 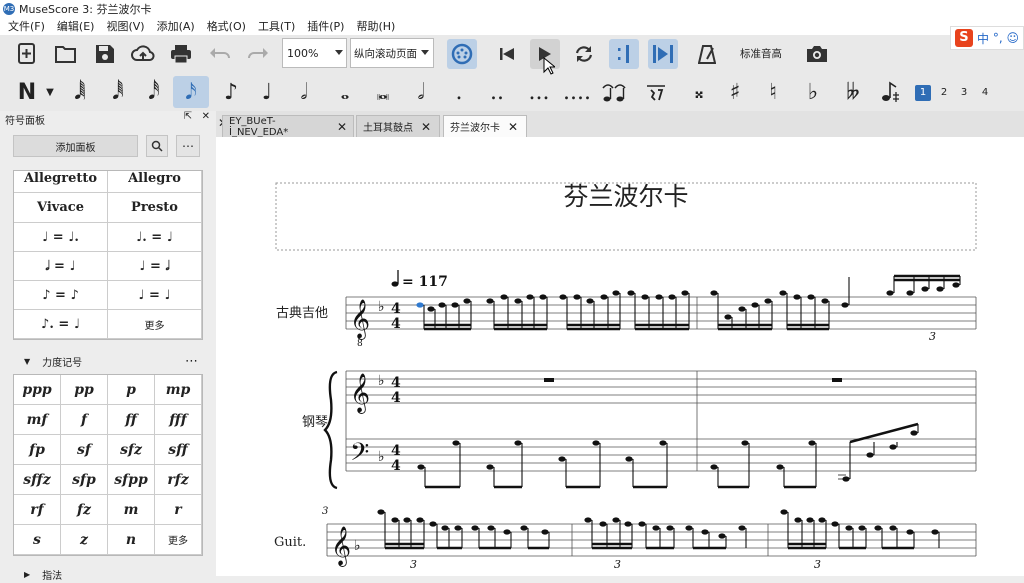 I want to click on rest-toggle-icon, so click(x=656, y=92).